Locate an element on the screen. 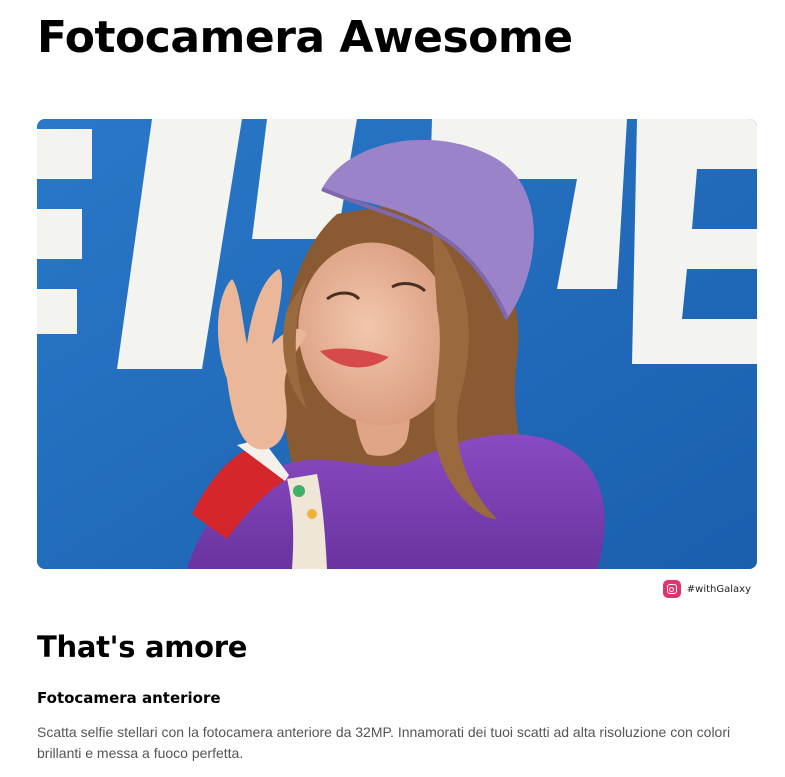 The image size is (785, 777). hashtag-label: #withGalaxy is located at coordinates (718, 589).